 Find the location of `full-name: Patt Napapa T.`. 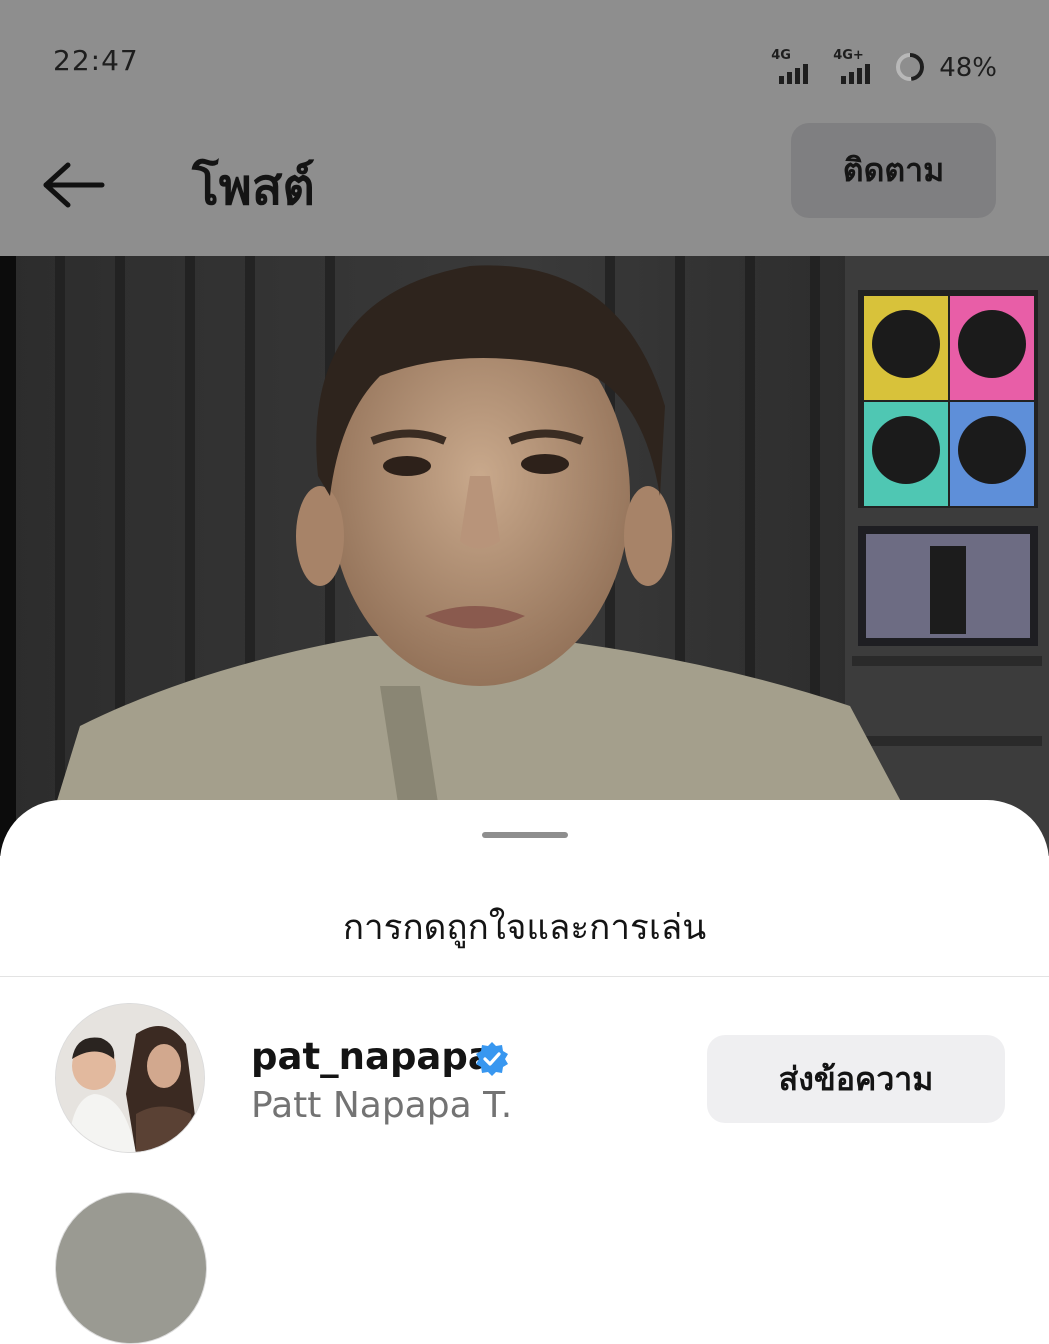

full-name: Patt Napapa T. is located at coordinates (382, 1105).